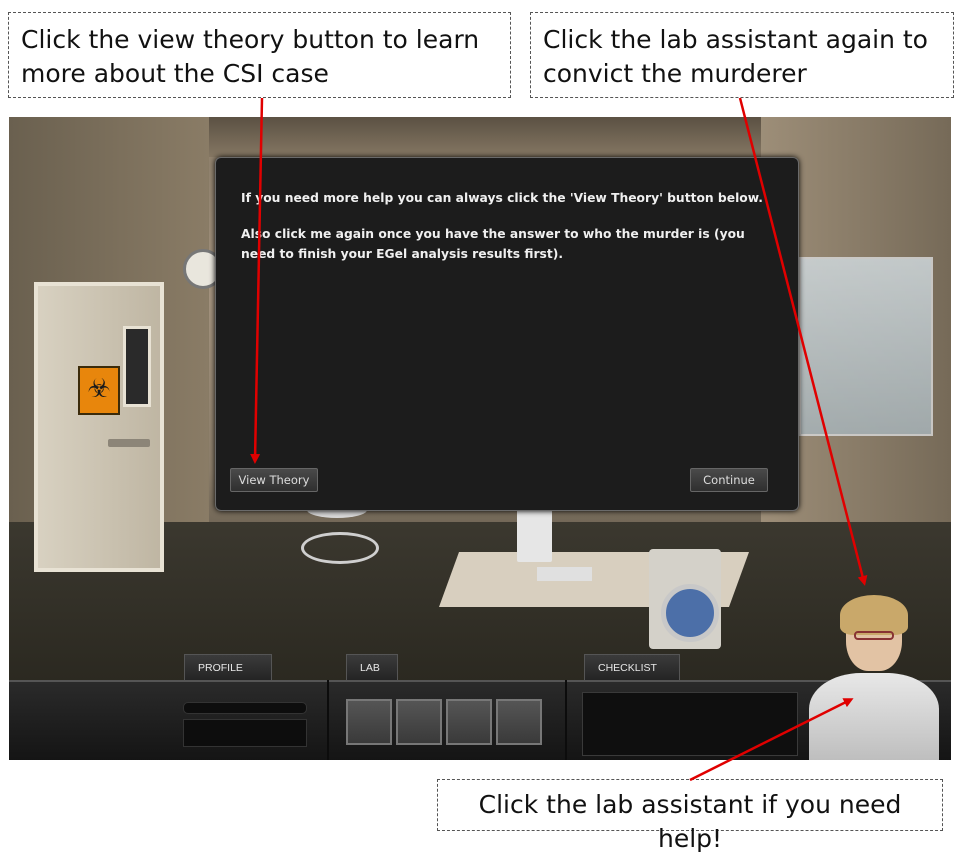 Image resolution: width=960 pixels, height=856 pixels. Describe the element at coordinates (803, 341) in the screenshot. I see `arrow-to-assistant-top` at that location.